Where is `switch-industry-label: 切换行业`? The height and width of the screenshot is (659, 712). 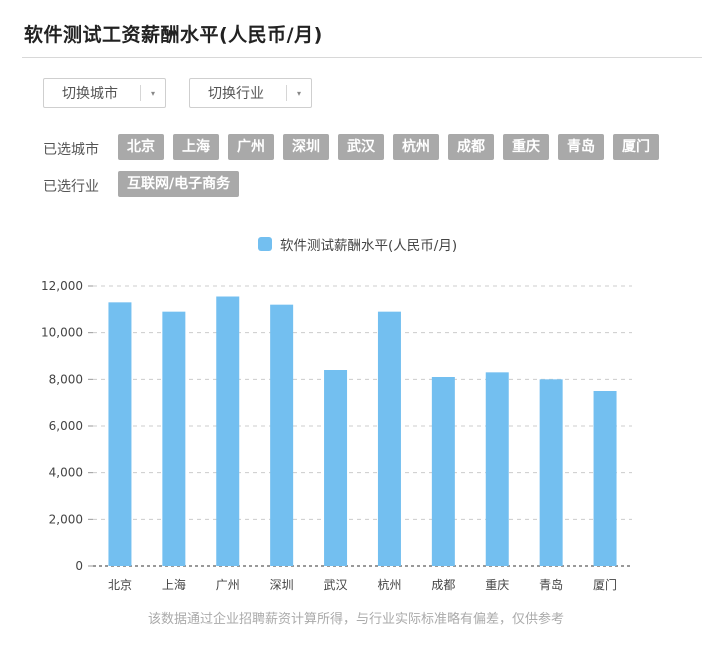
switch-industry-label: 切换行业 is located at coordinates (236, 94).